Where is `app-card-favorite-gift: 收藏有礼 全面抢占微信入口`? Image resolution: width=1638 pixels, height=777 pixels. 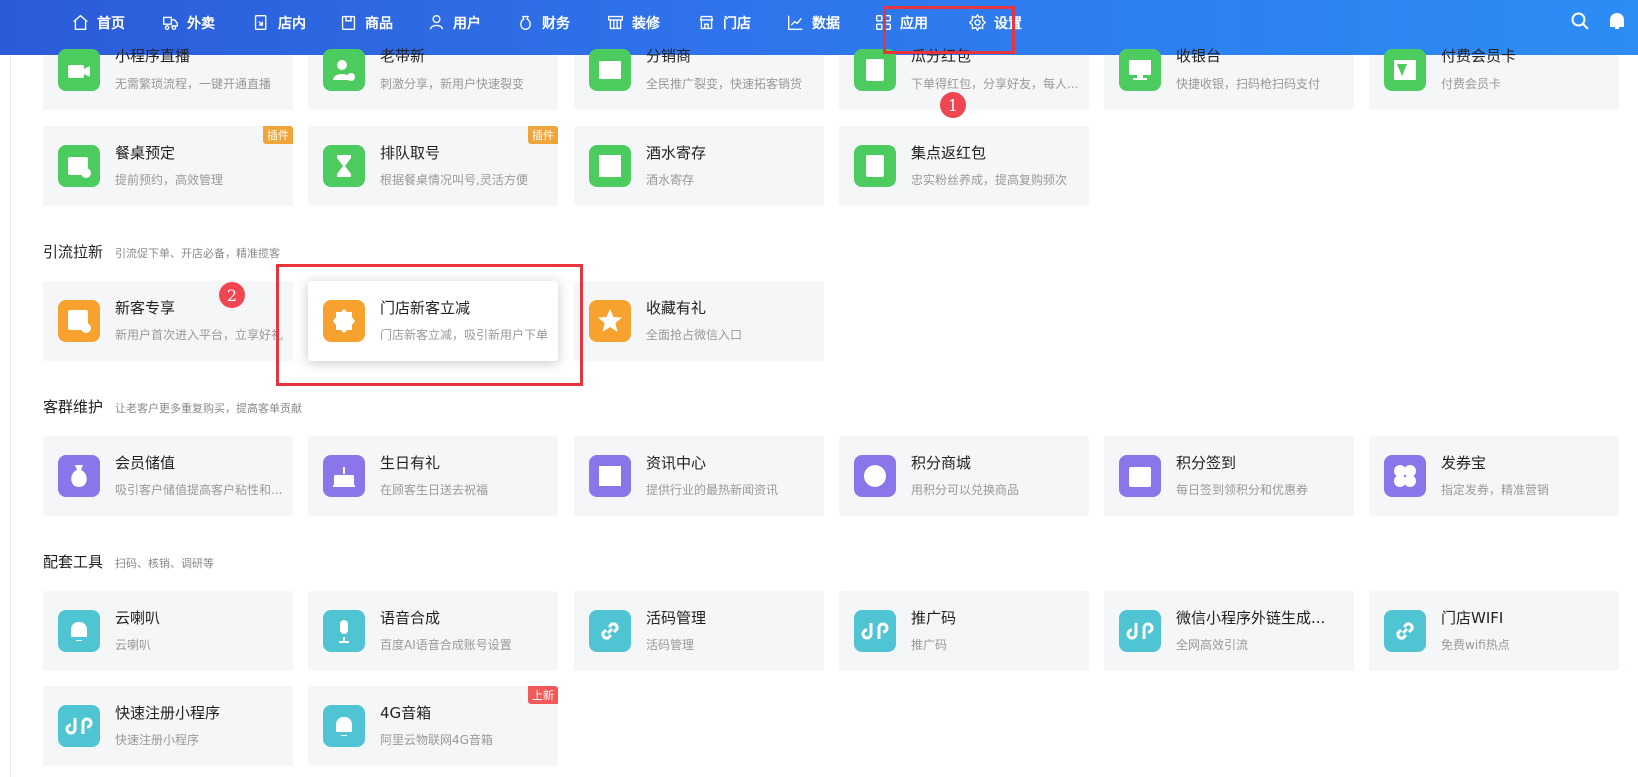
app-card-favorite-gift: 收藏有礼 全面抢占微信入口 is located at coordinates (699, 321).